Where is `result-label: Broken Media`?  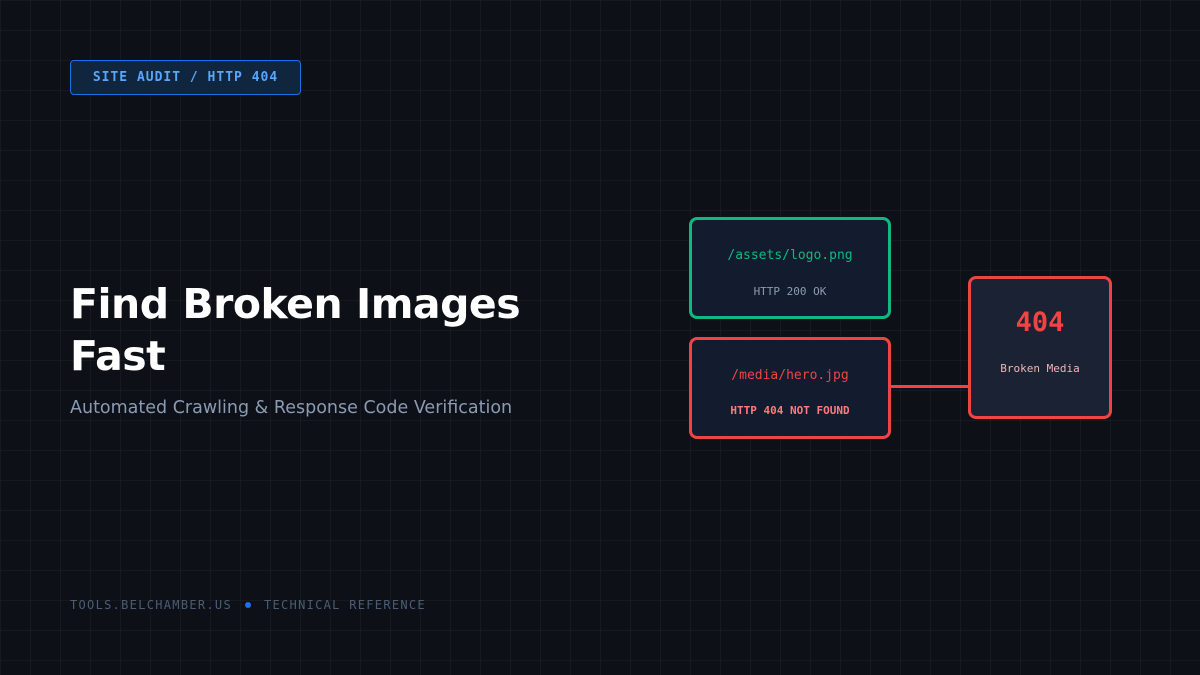 result-label: Broken Media is located at coordinates (1040, 368).